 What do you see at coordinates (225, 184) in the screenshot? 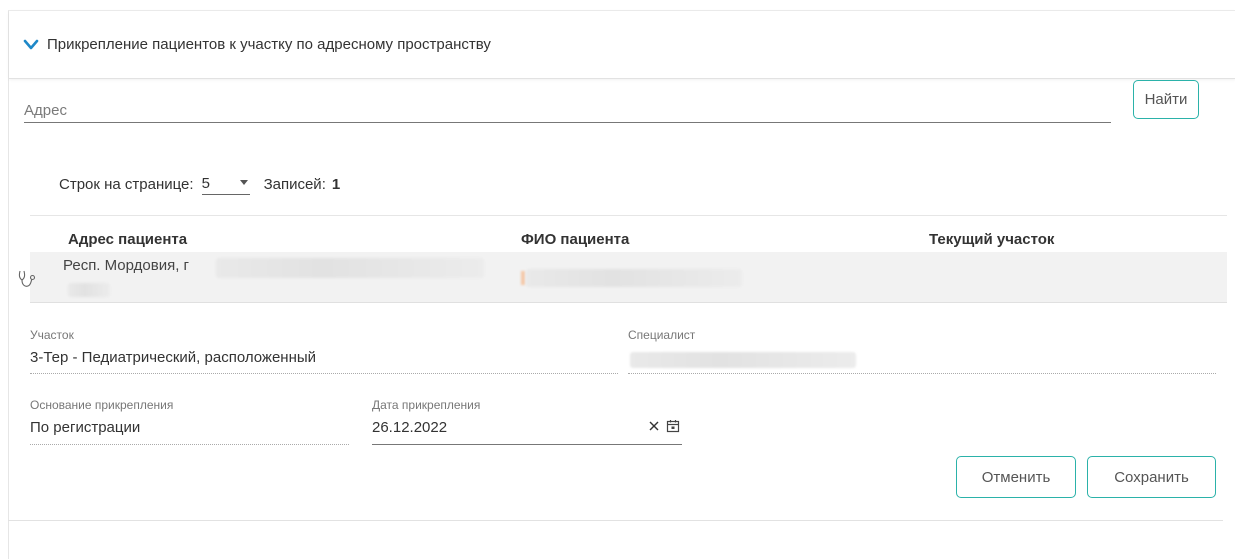
I see `rows-per-page-select: 5` at bounding box center [225, 184].